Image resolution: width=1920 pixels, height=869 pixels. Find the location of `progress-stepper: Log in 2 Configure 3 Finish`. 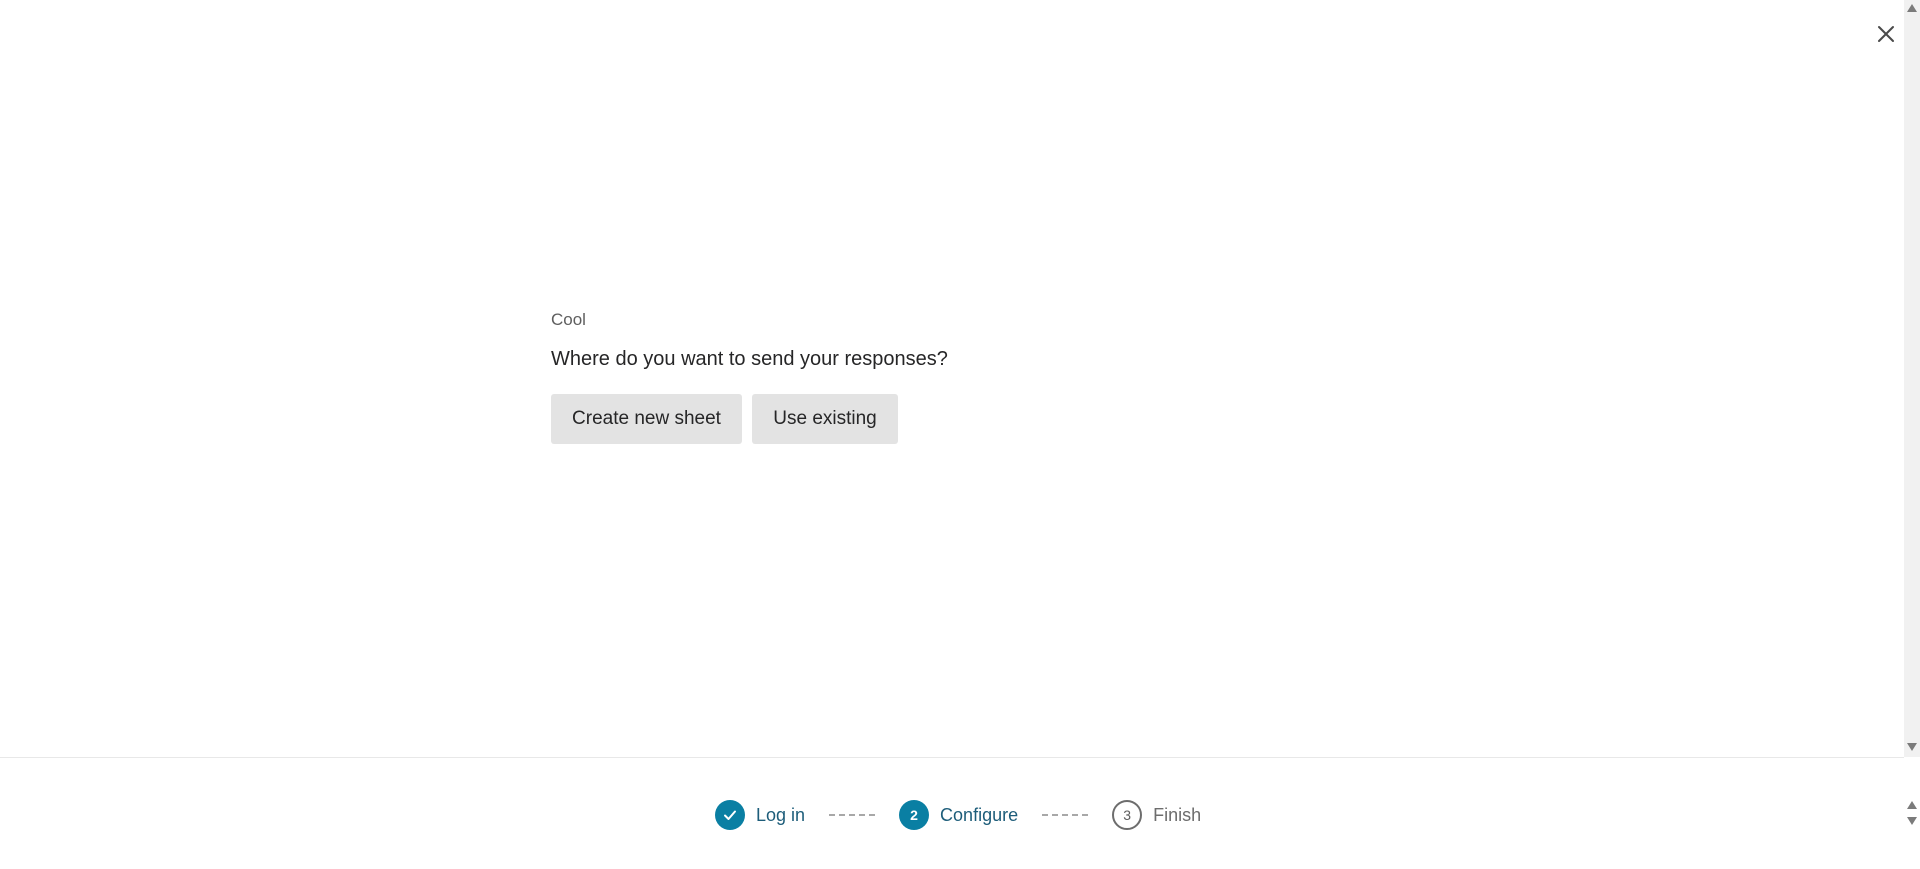

progress-stepper: Log in 2 Configure 3 Finish is located at coordinates (958, 815).